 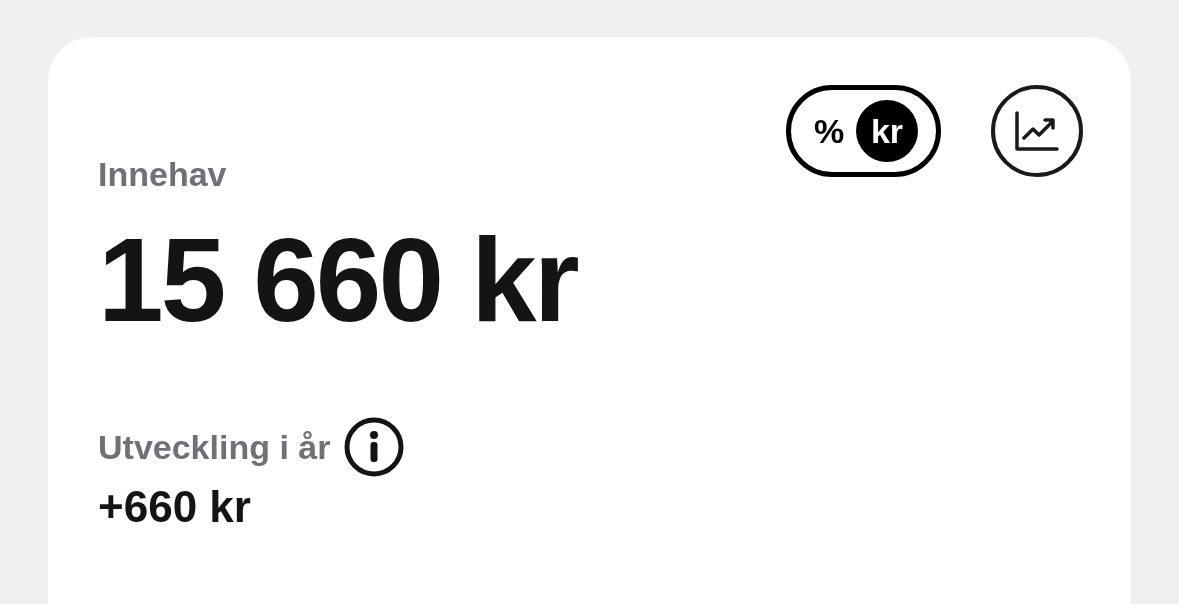 I want to click on holdings-label: Innehav, so click(x=163, y=174).